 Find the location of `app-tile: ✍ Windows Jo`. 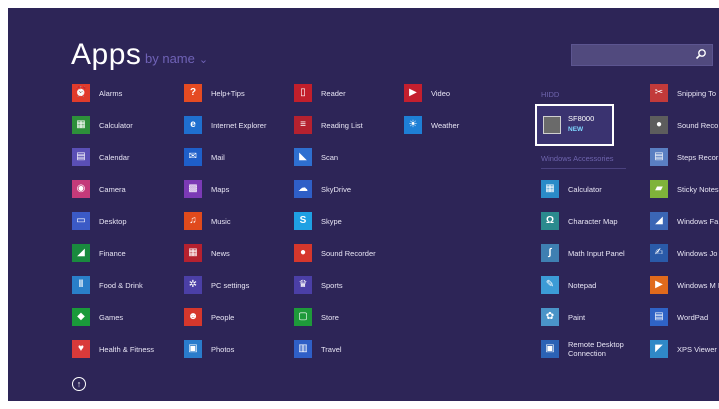

app-tile: ✍ Windows Jo is located at coordinates (684, 253).